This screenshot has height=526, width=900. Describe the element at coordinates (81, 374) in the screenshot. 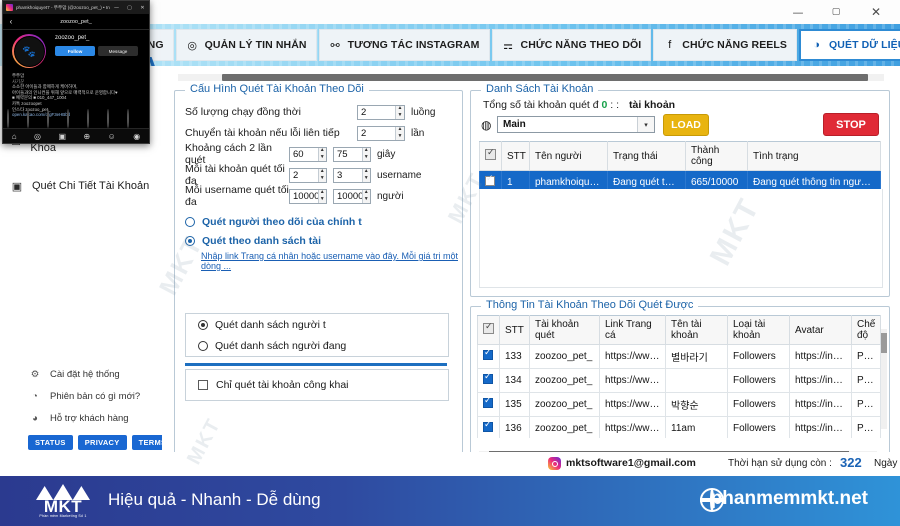

I see `sidebar-item-cai-dat-he-thong: ⚙ Cài đặt hệ thống` at that location.